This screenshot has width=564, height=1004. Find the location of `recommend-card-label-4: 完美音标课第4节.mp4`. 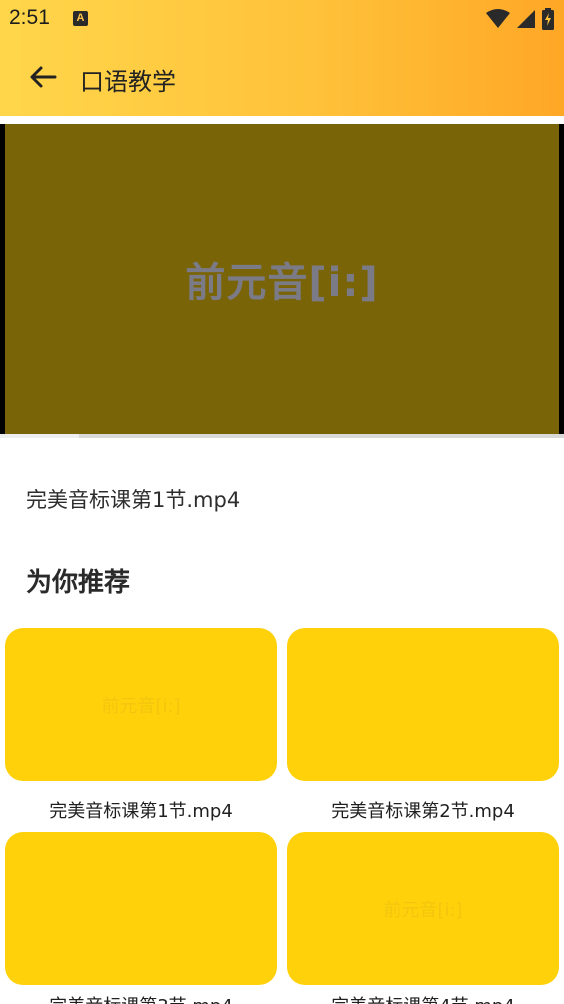

recommend-card-label-4: 完美音标课第4节.mp4 is located at coordinates (423, 998).